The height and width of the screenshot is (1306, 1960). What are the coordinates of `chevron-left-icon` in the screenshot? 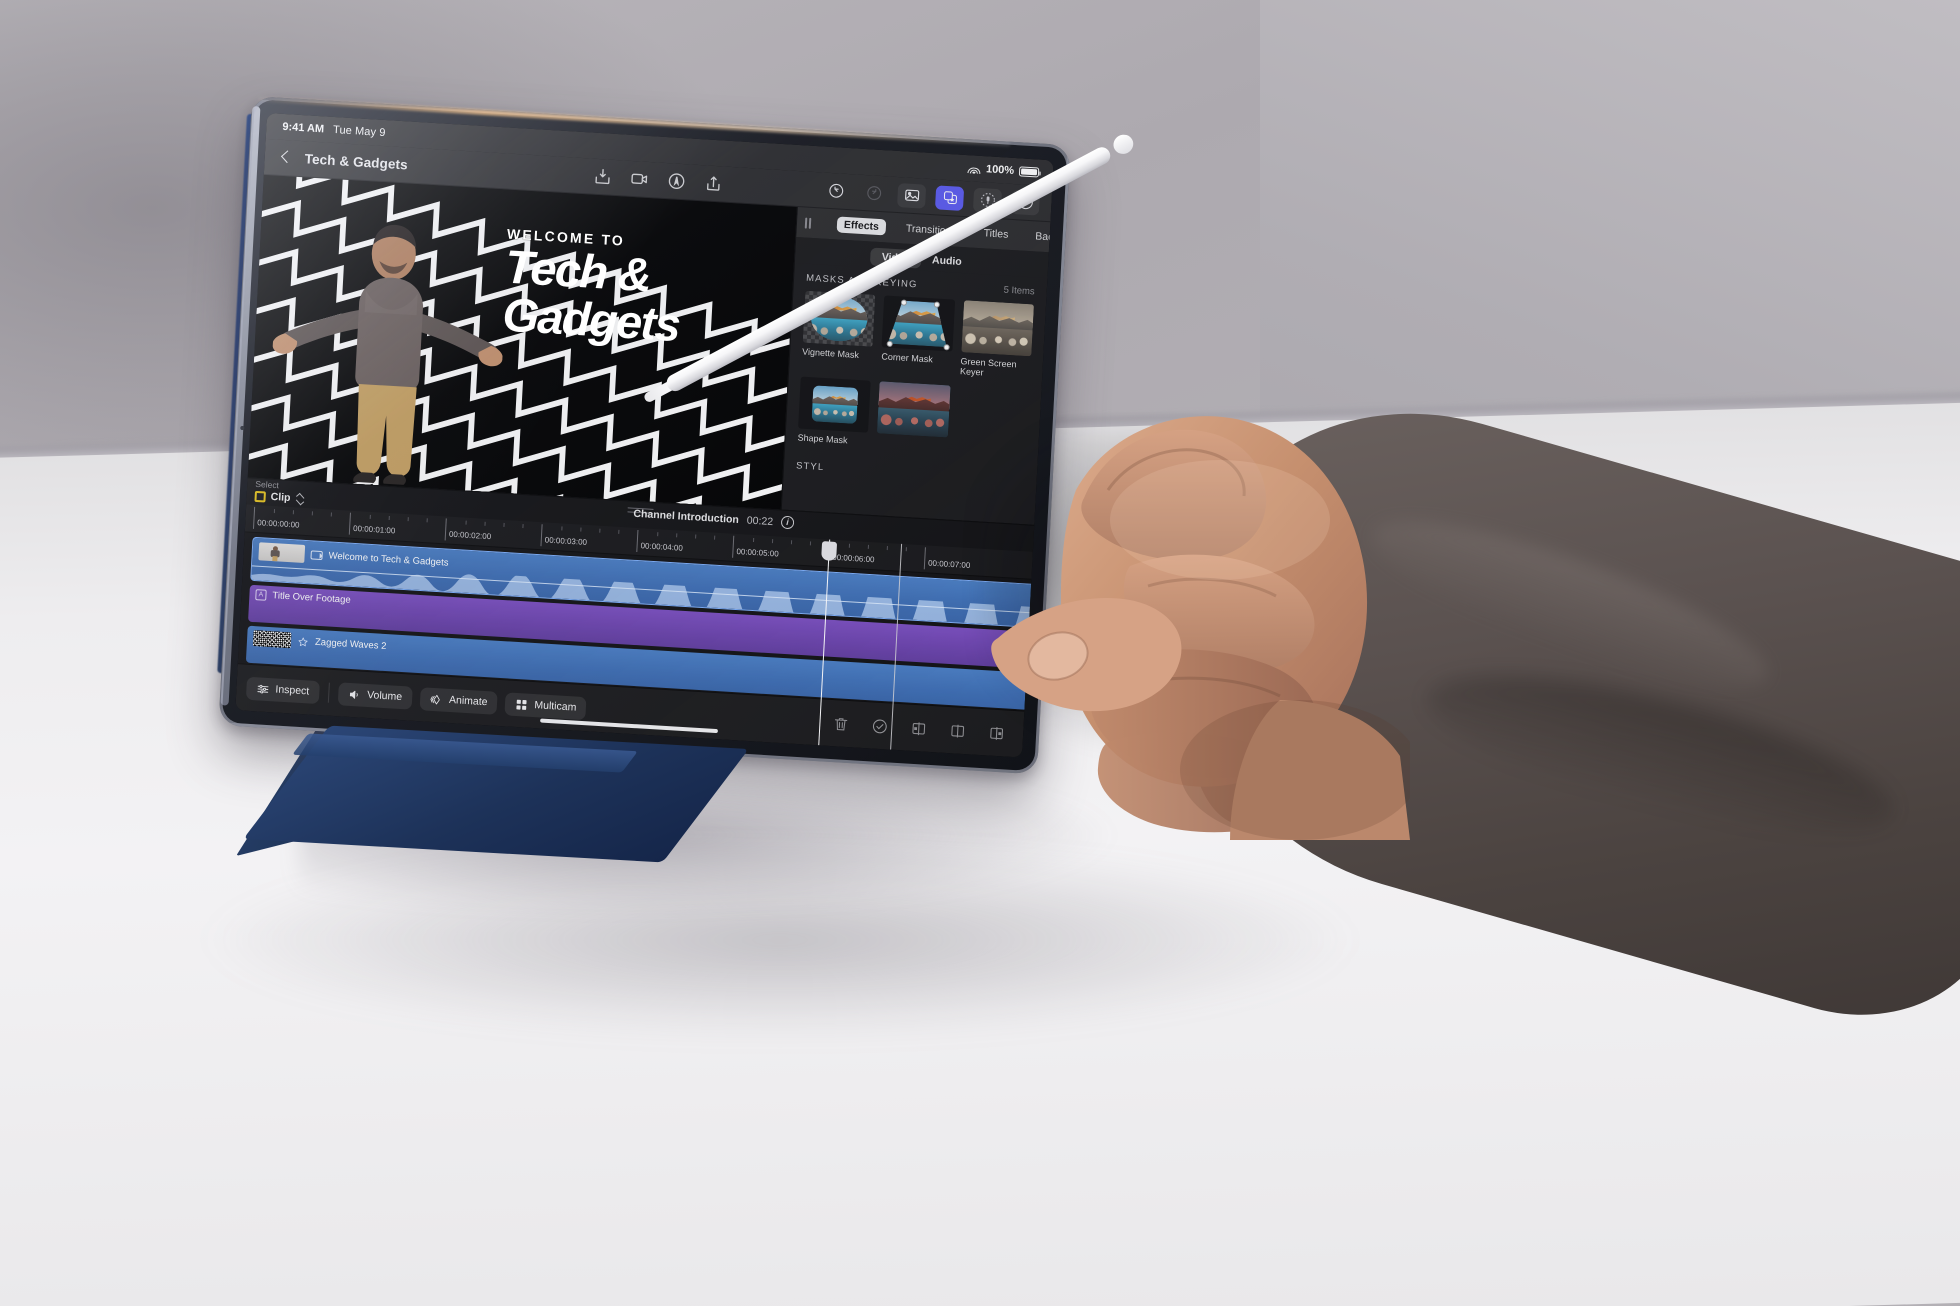 It's located at (285, 157).